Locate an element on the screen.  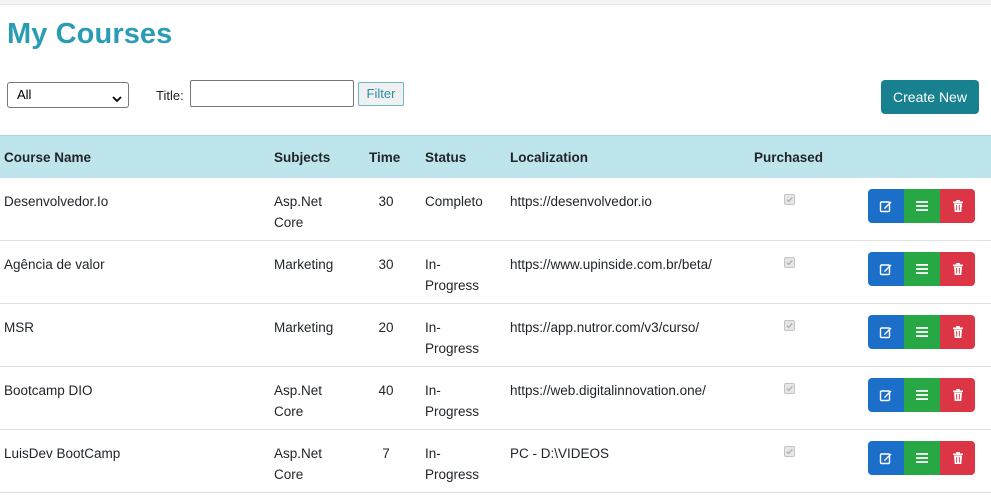
header-course-name: Course Name is located at coordinates (48, 157).